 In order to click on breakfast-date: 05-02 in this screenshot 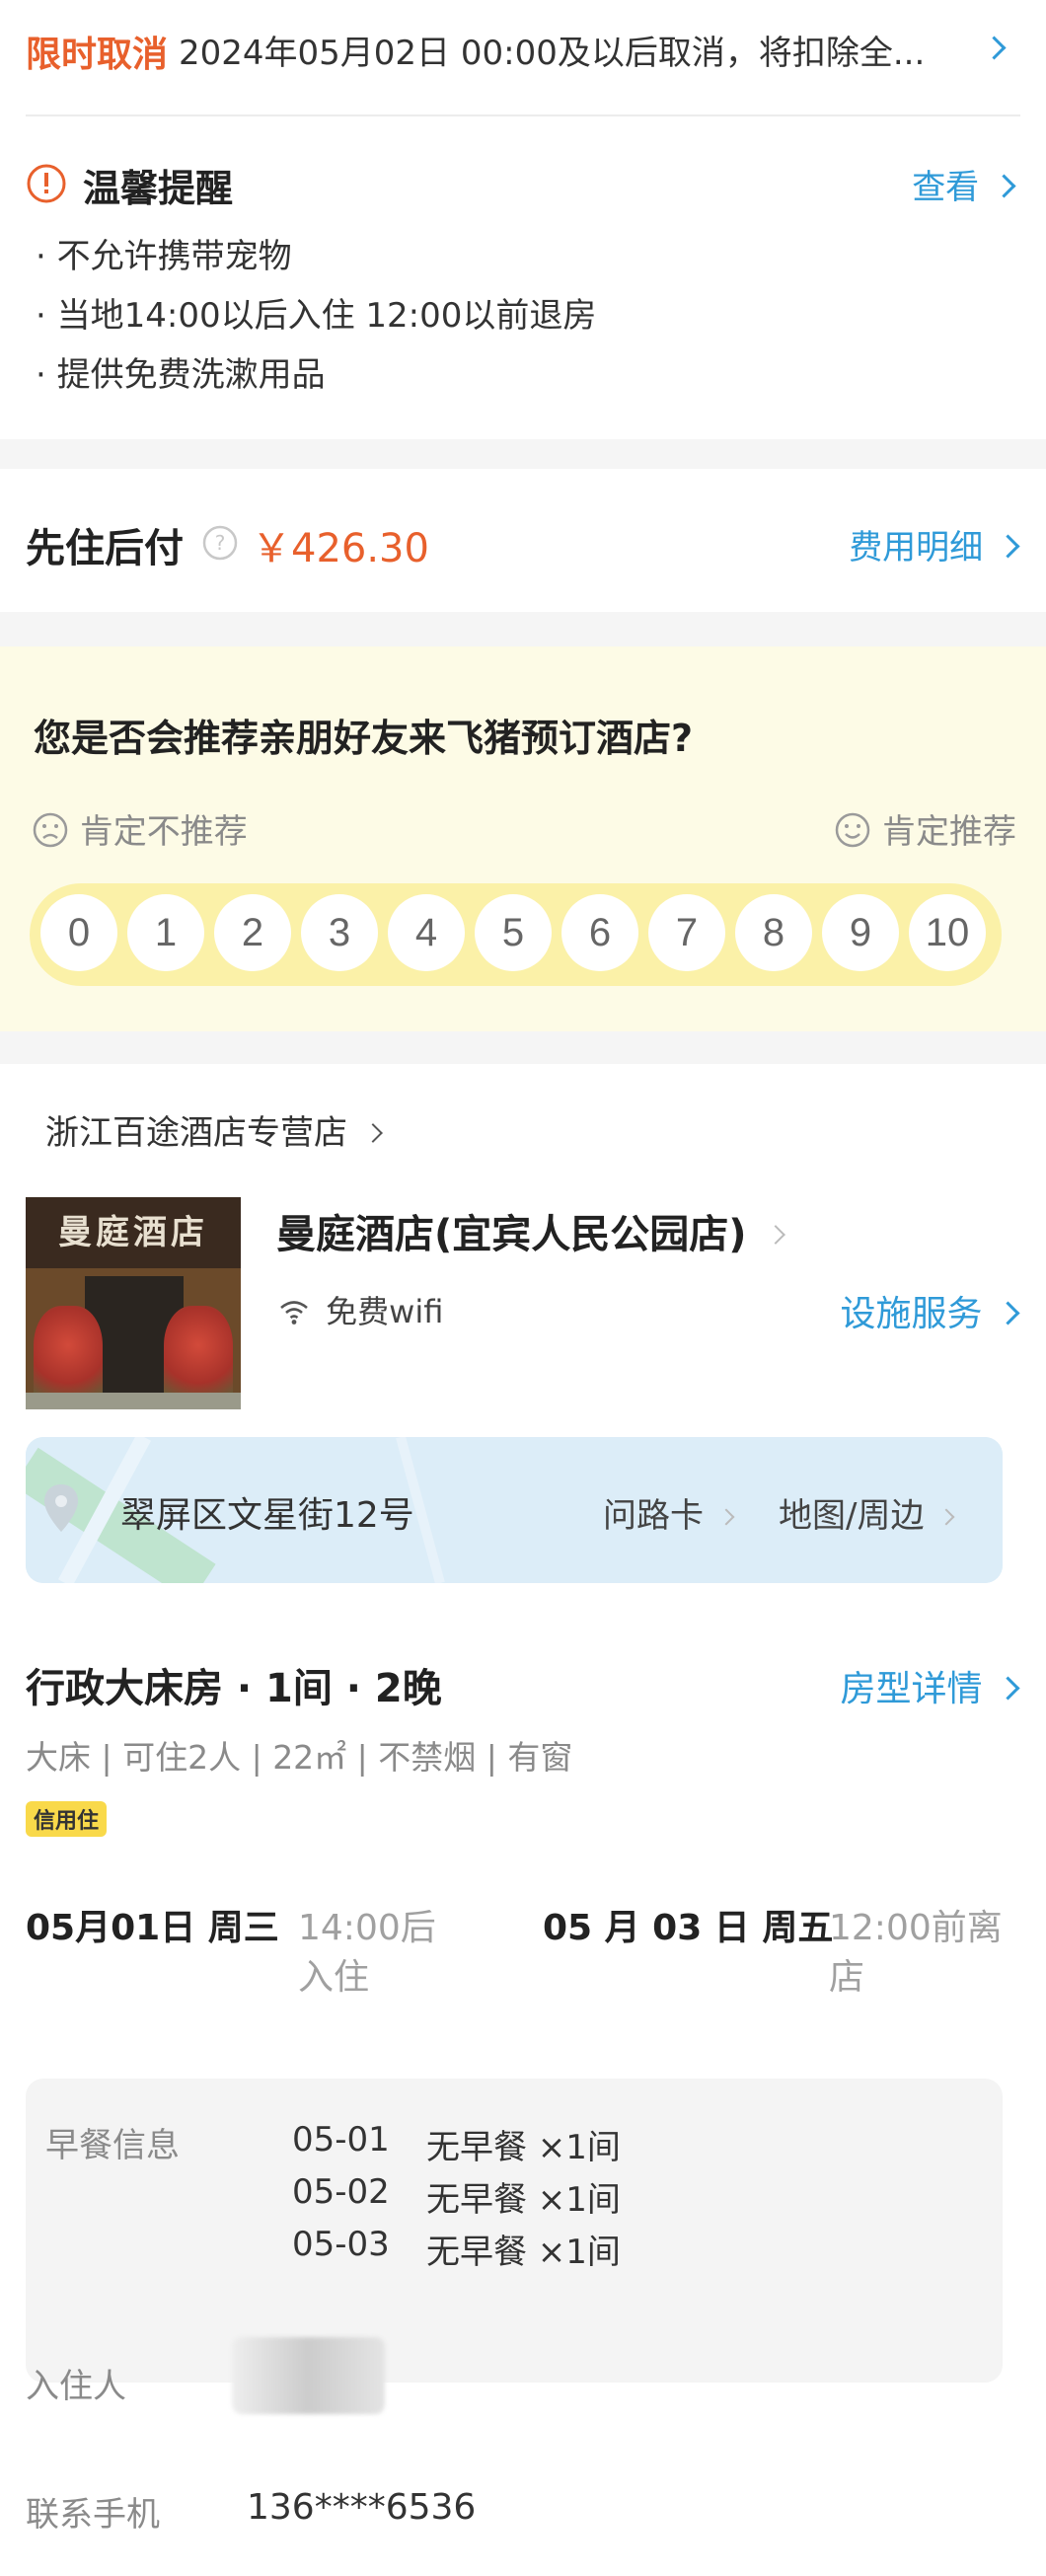, I will do `click(341, 2192)`.